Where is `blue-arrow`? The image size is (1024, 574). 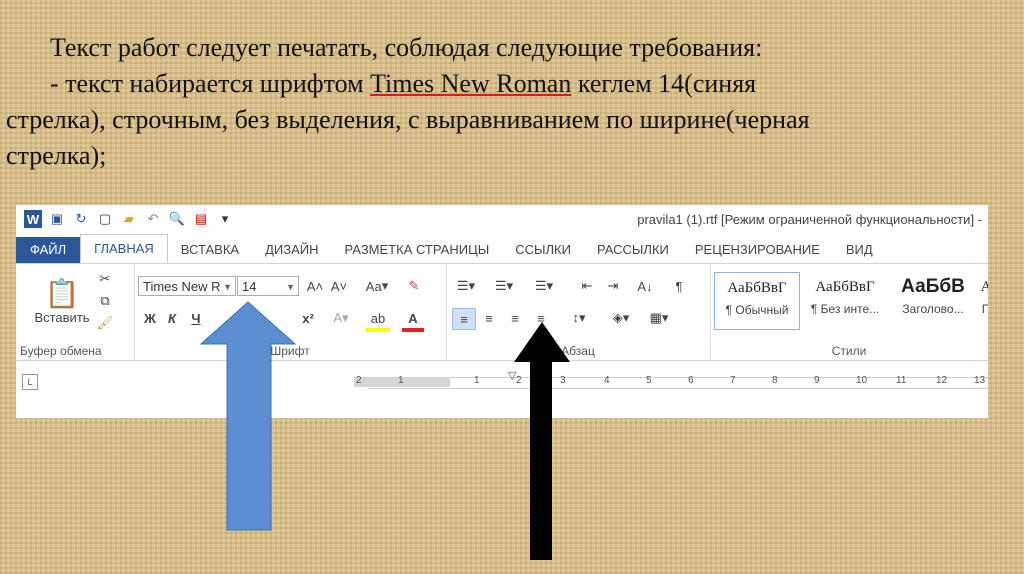
blue-arrow is located at coordinates (248, 416).